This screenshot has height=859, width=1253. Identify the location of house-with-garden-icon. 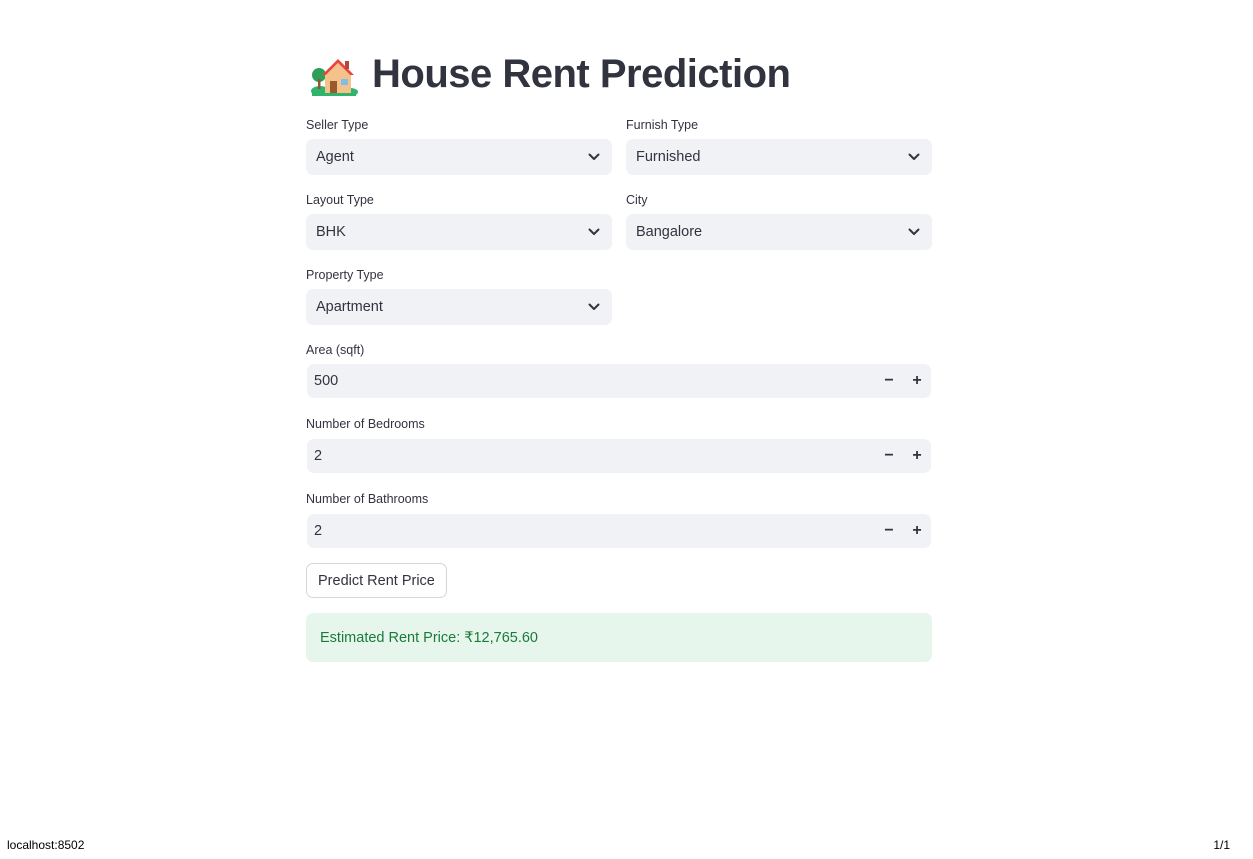
(334, 77).